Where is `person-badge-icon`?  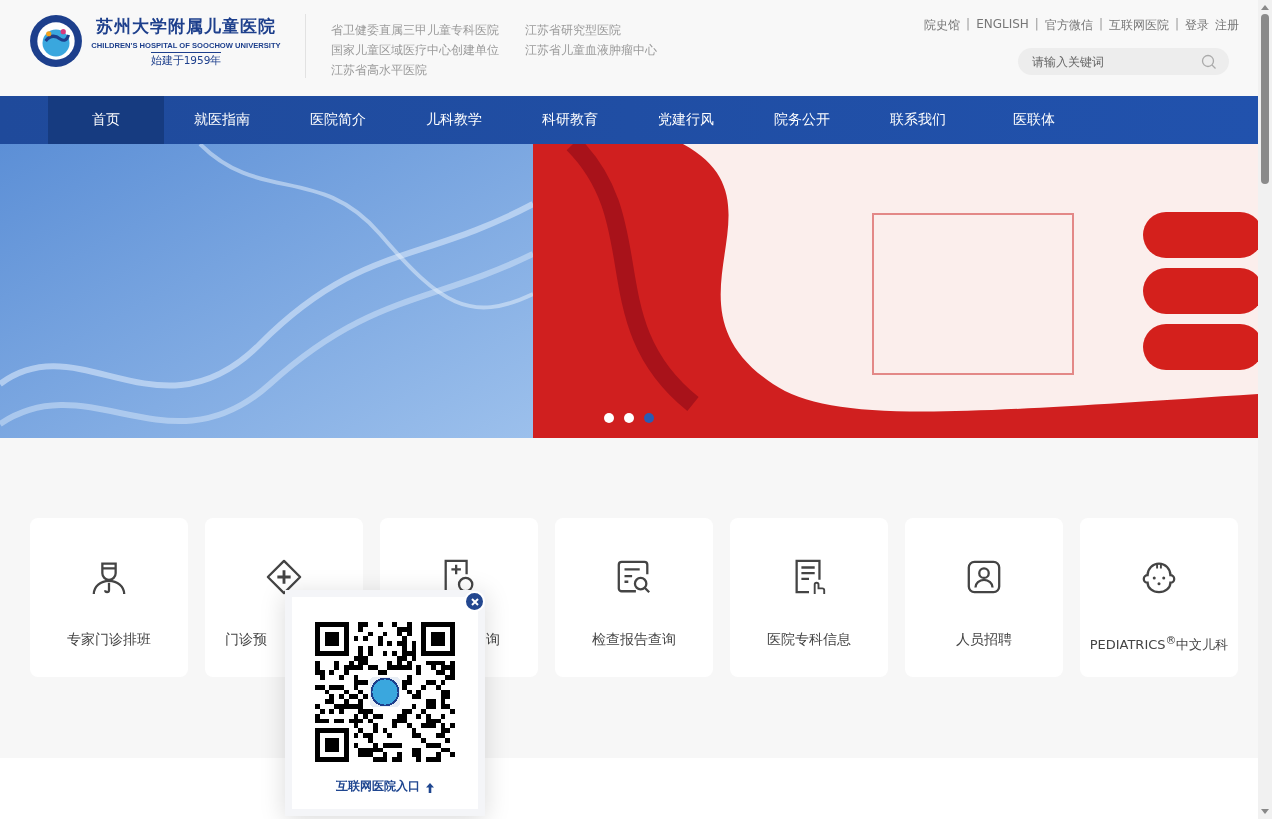
person-badge-icon is located at coordinates (984, 577).